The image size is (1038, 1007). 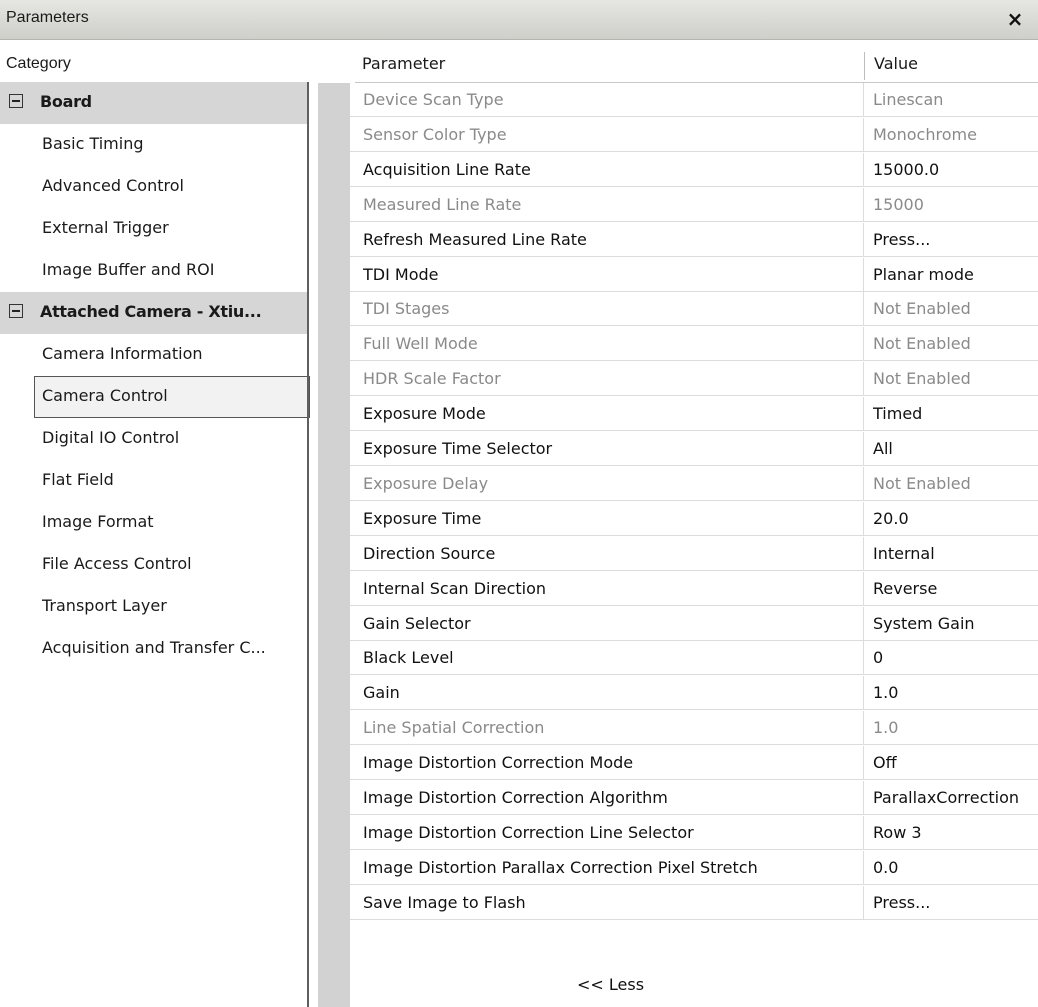 I want to click on parameter-name: Image Distortion Correction Mode, so click(x=498, y=763).